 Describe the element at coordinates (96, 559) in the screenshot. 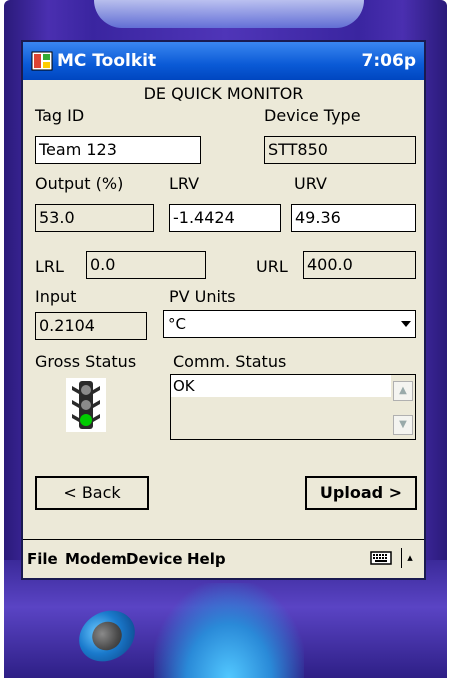

I see `menu-modem: Modem` at that location.